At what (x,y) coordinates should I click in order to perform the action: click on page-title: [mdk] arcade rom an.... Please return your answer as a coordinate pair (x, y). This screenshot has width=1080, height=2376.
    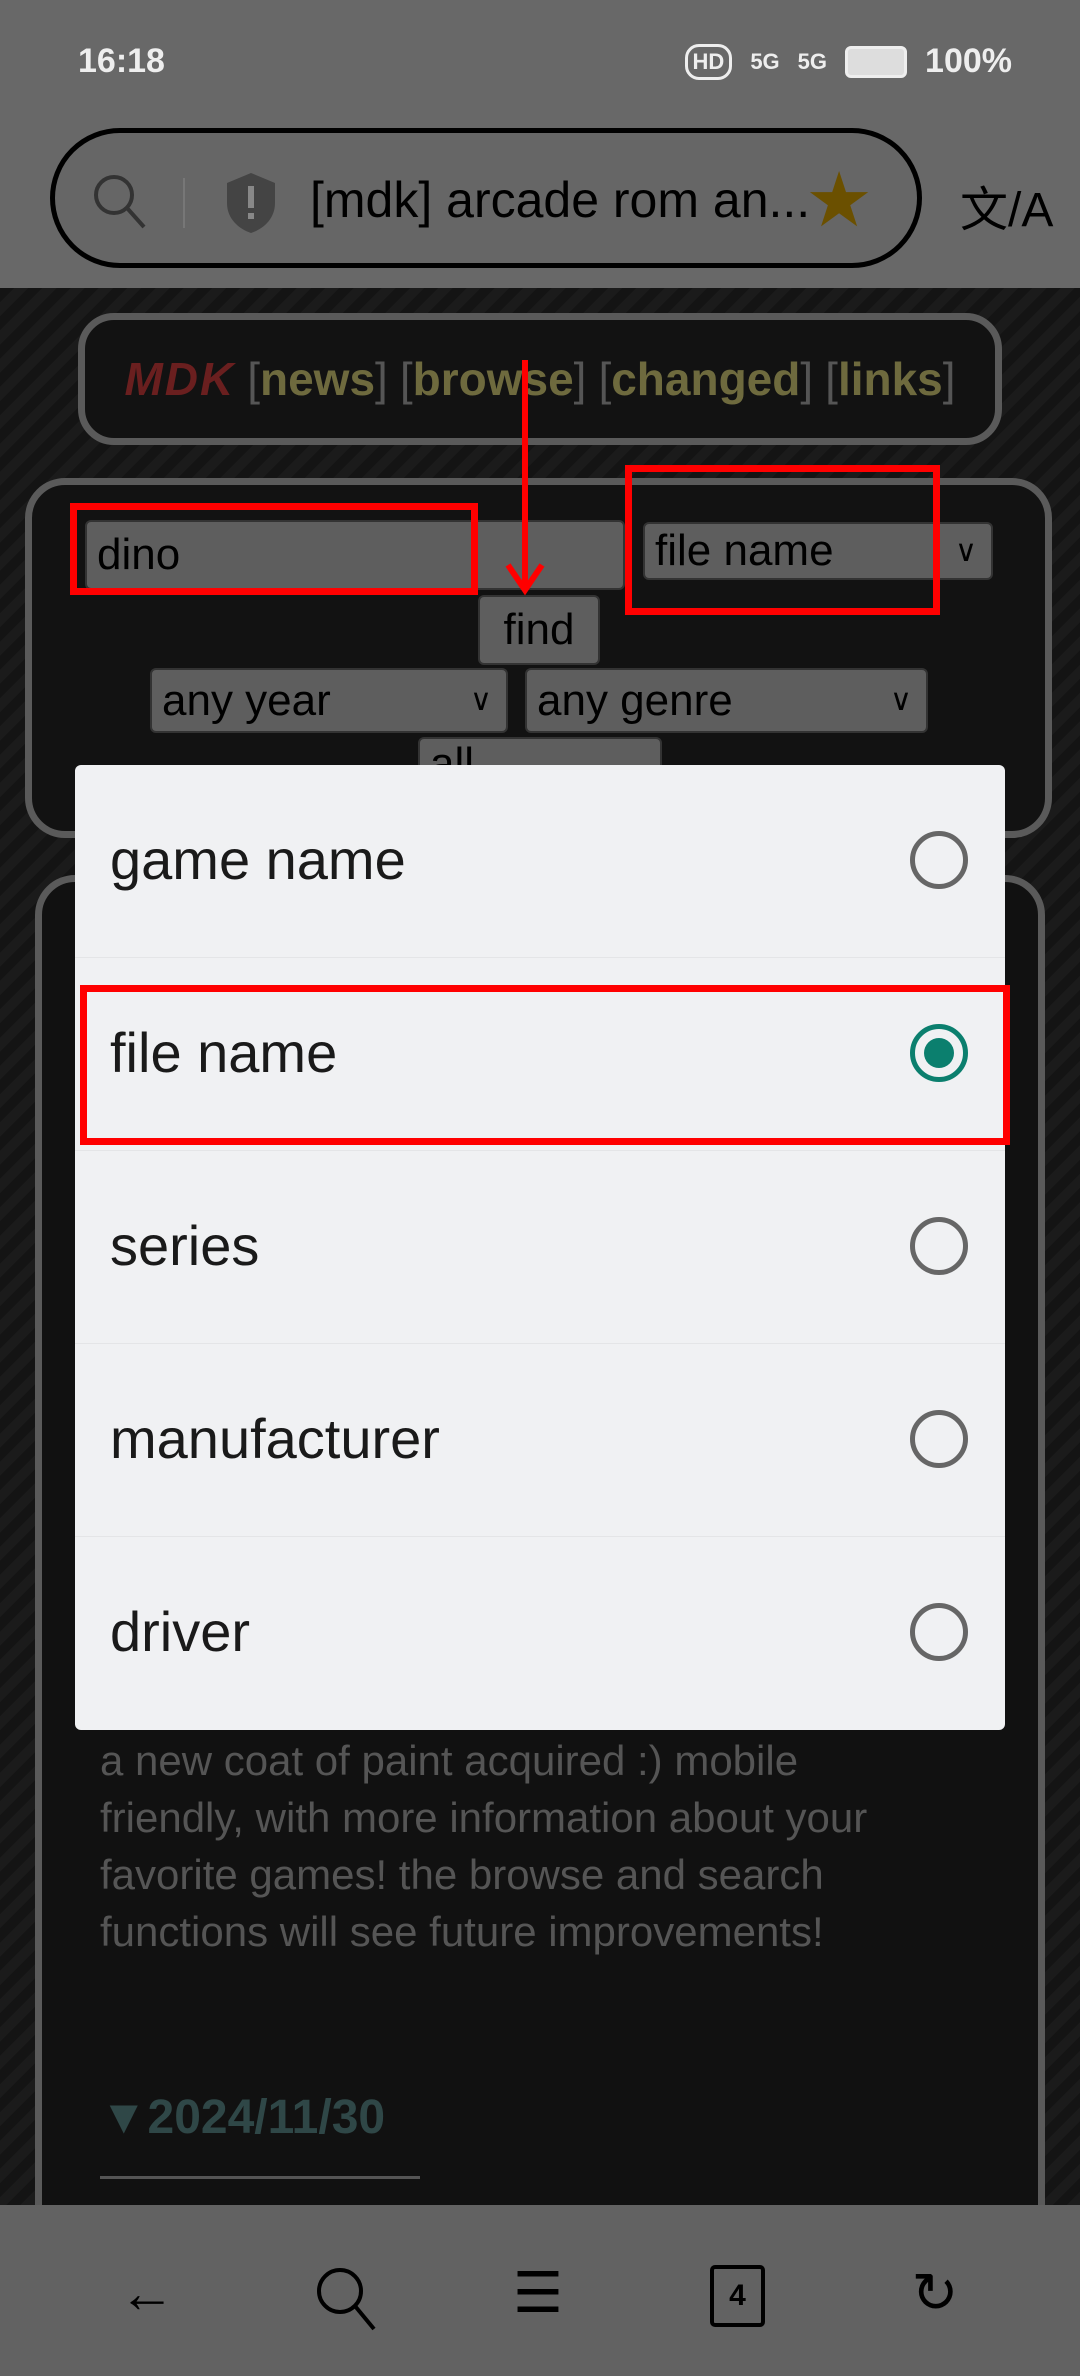
    Looking at the image, I should click on (560, 200).